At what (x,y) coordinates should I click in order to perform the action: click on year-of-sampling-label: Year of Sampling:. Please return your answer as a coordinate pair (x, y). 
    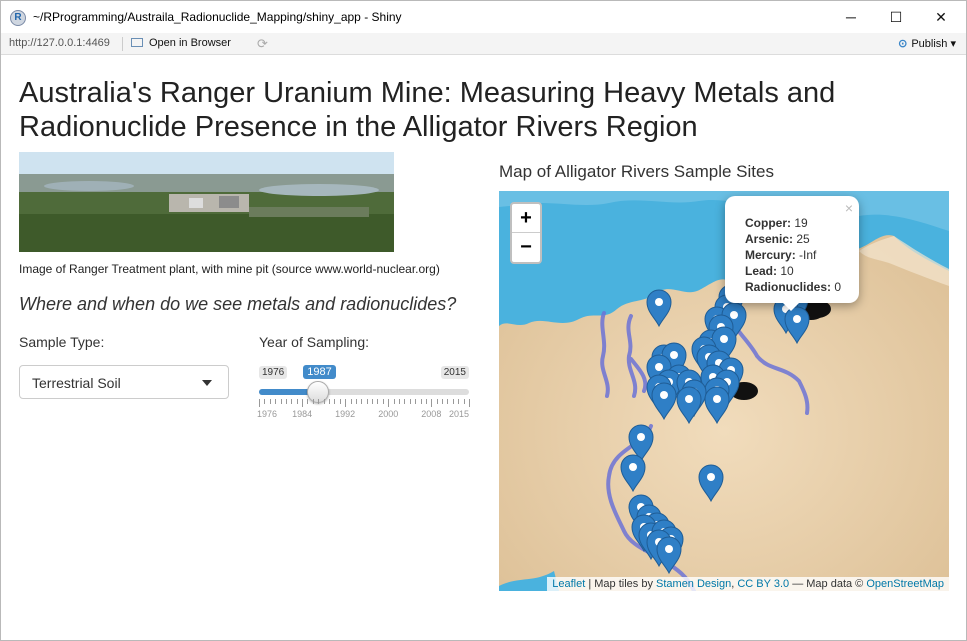
    Looking at the image, I should click on (314, 342).